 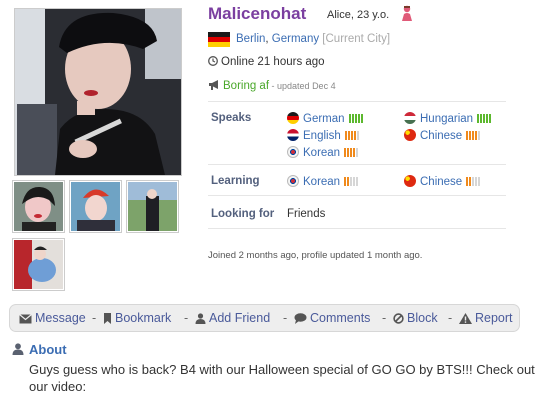 What do you see at coordinates (48, 349) in the screenshot?
I see `about-title: About` at bounding box center [48, 349].